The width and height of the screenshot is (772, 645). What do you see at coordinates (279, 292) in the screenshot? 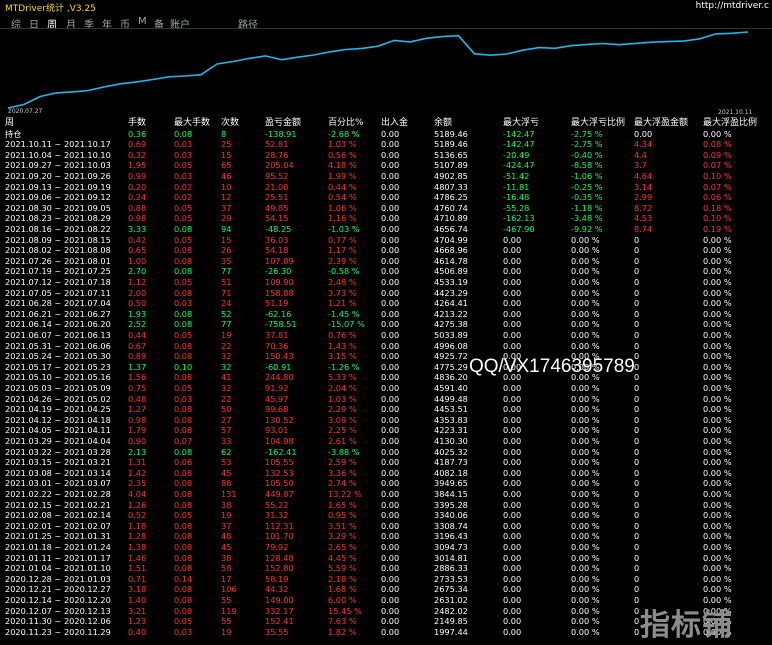
I see `table-cell: 158.88` at bounding box center [279, 292].